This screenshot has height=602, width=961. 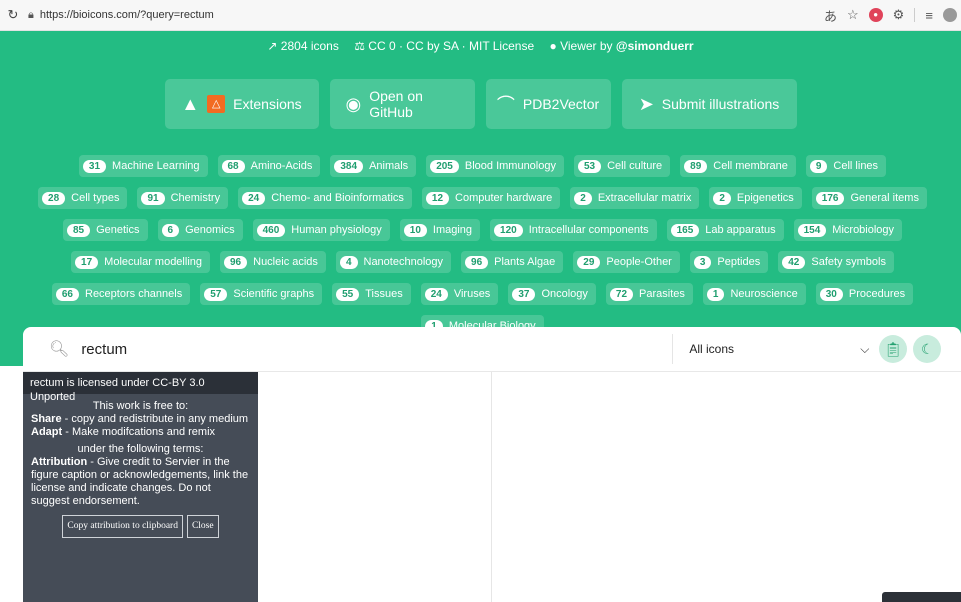 I want to click on category-label: Genomics, so click(x=210, y=230).